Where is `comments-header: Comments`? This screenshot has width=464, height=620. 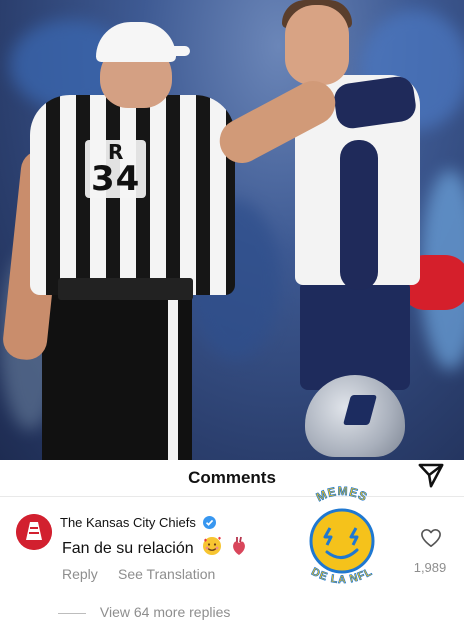 comments-header: Comments is located at coordinates (232, 478).